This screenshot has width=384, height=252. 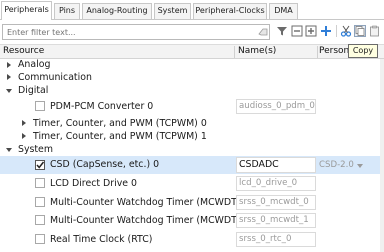 I want to click on column-header: Resource Name(s) Persona, so click(x=192, y=51).